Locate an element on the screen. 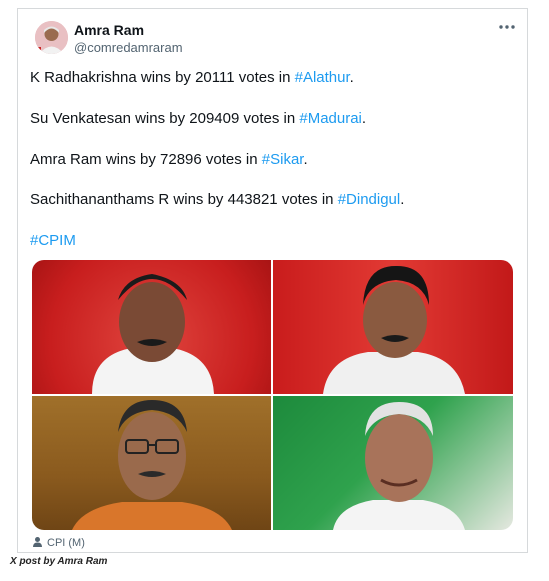  avatar is located at coordinates (51, 37).